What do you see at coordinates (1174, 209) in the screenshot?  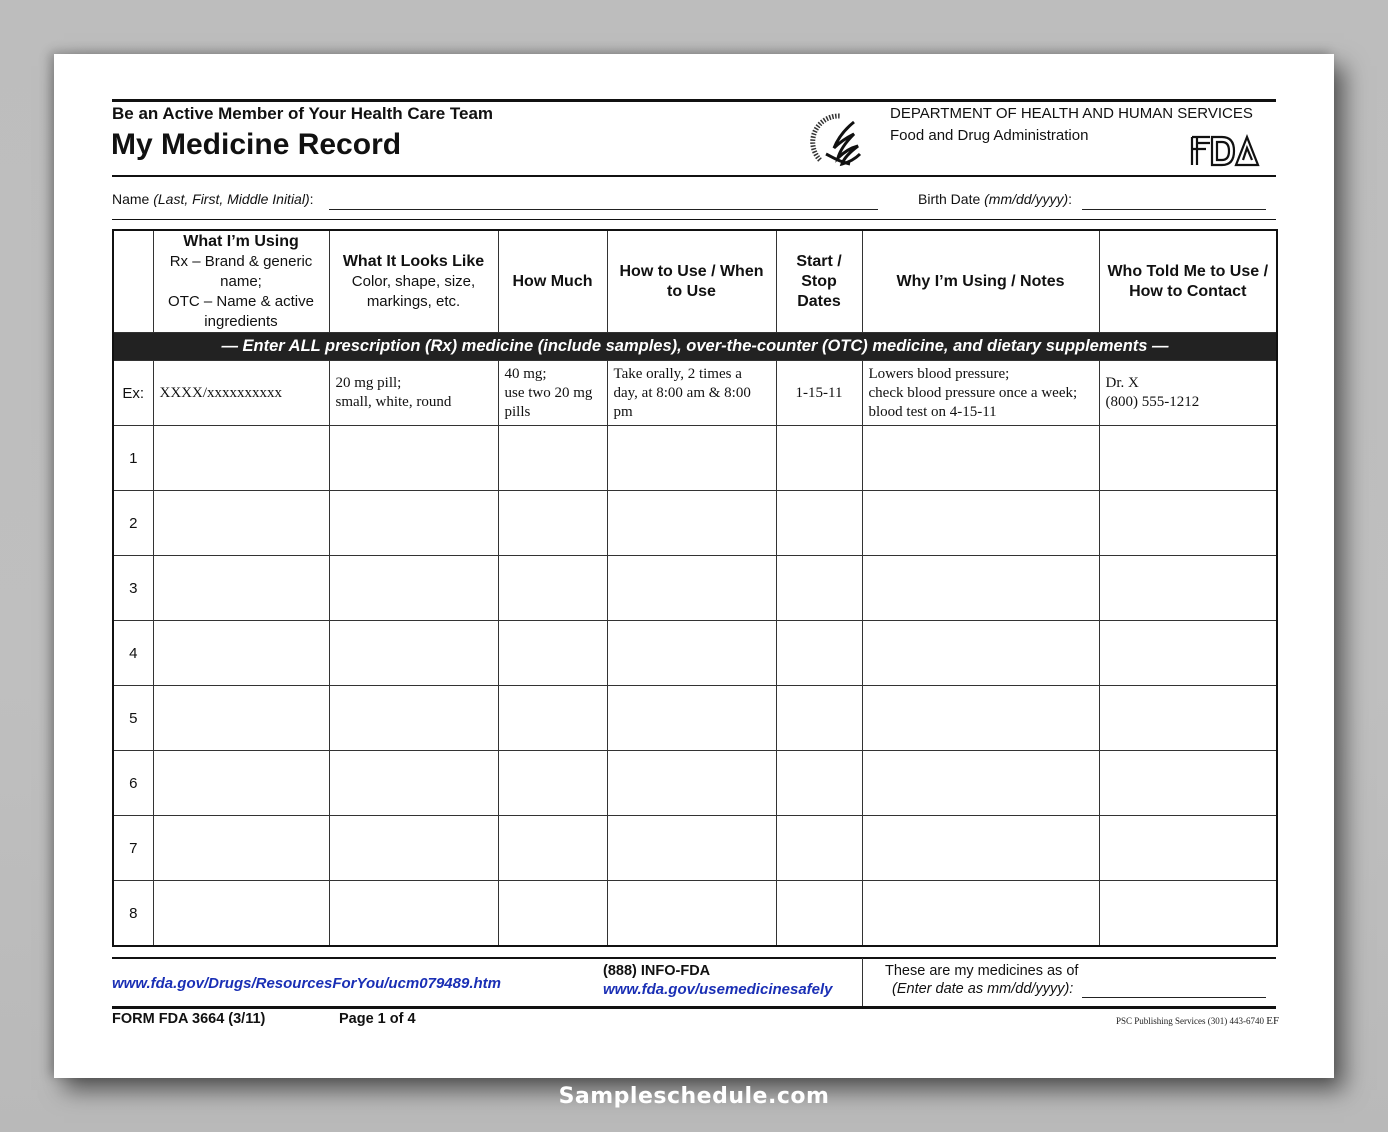 I see `birth-date-input` at bounding box center [1174, 209].